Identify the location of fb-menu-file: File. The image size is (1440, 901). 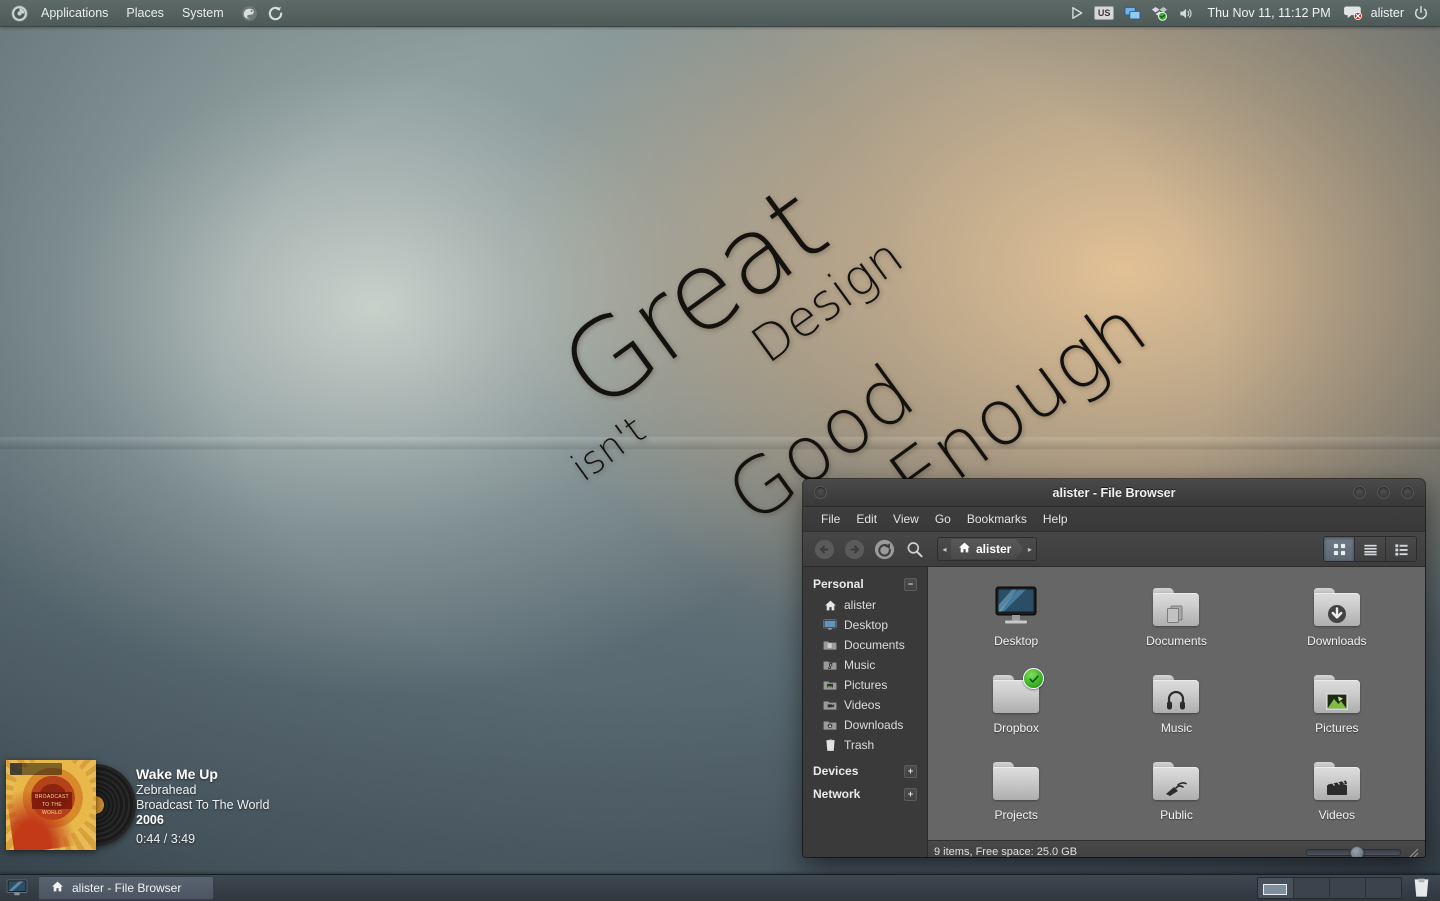
(830, 519).